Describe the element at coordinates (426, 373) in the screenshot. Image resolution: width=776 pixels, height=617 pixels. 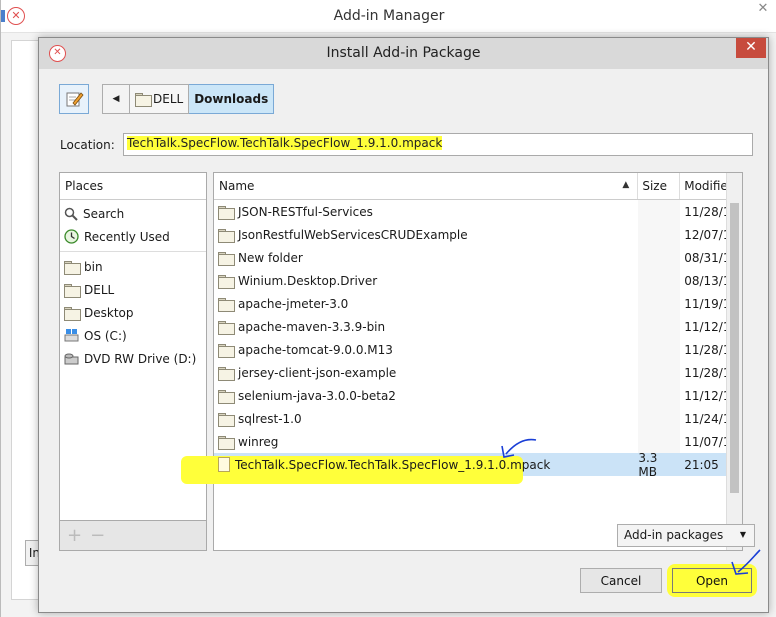
I see `file-name-cell: jersey-client-json-example` at that location.